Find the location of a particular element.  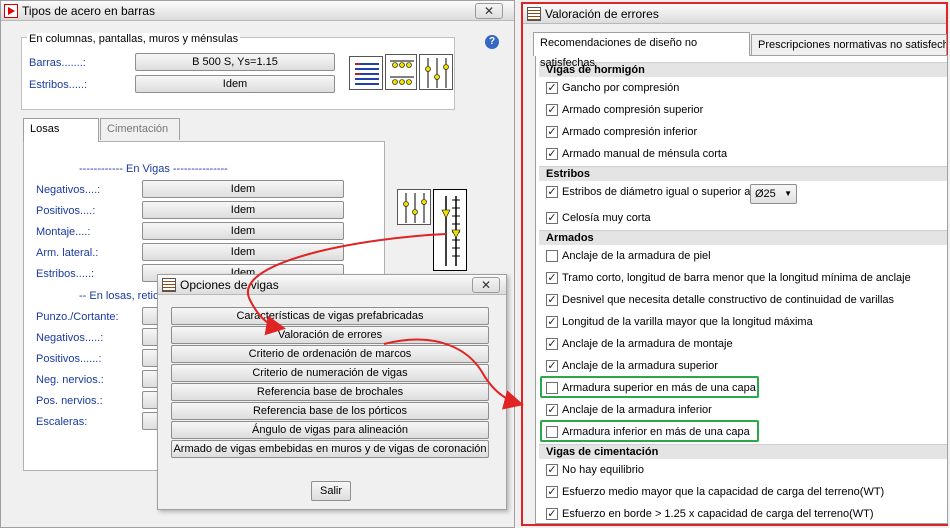

criterio-ordenacion-button: Criterio de ordenación de marcos is located at coordinates (330, 354).